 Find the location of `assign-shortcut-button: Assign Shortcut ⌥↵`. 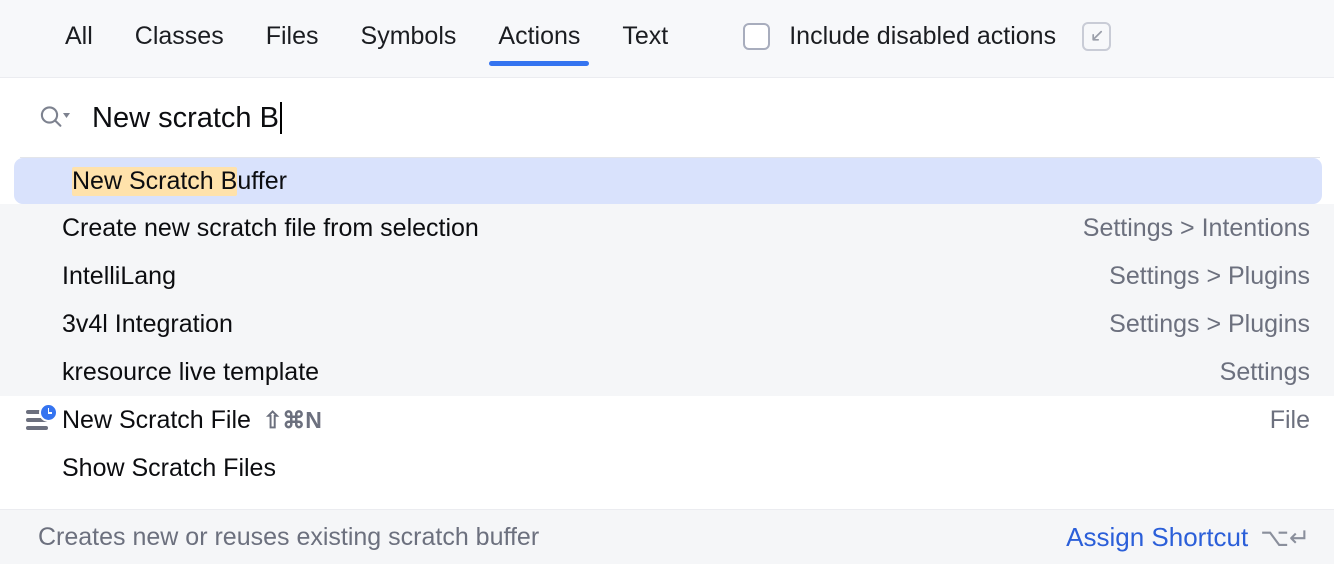

assign-shortcut-button: Assign Shortcut ⌥↵ is located at coordinates (1188, 537).